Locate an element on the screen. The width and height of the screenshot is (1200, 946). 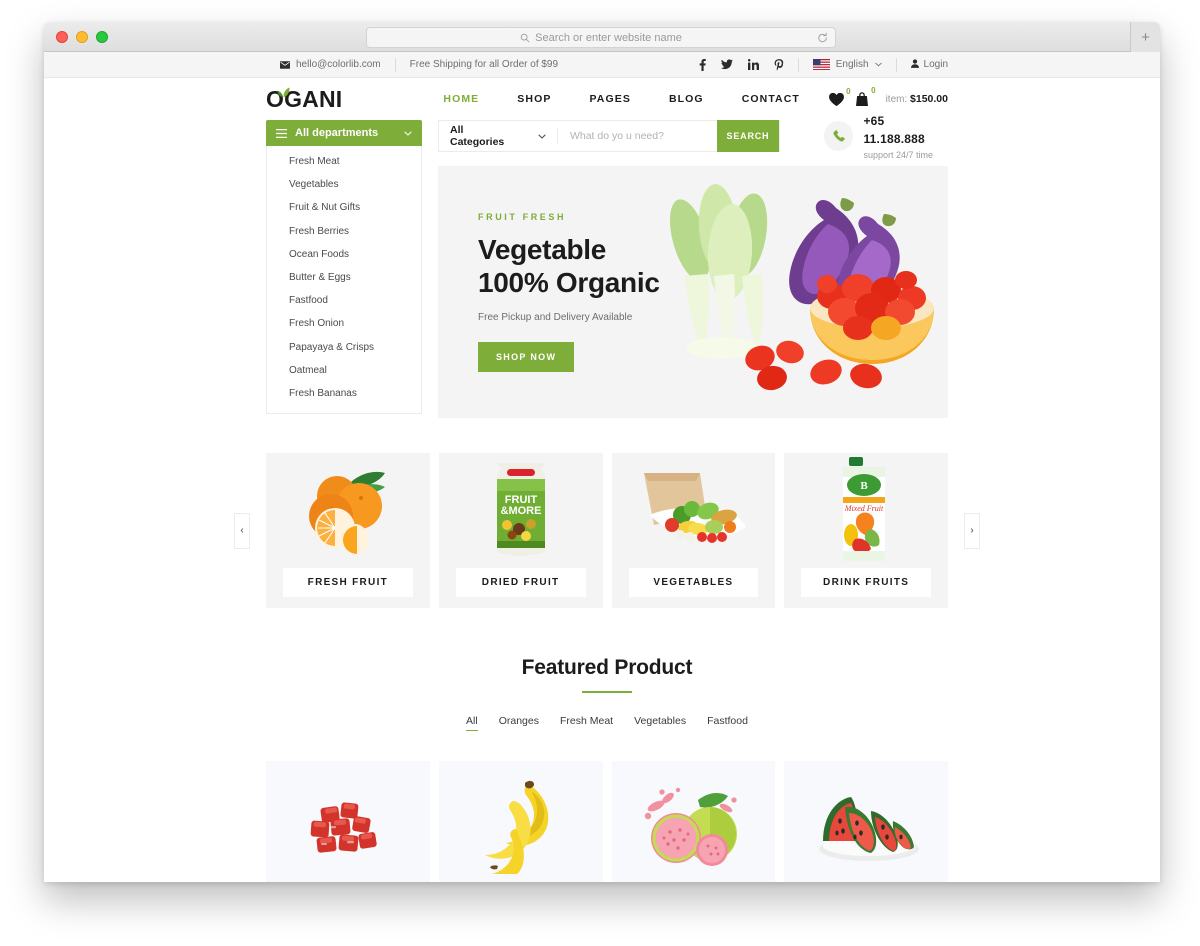
beef-cubes-image is located at coordinates (347, 826).